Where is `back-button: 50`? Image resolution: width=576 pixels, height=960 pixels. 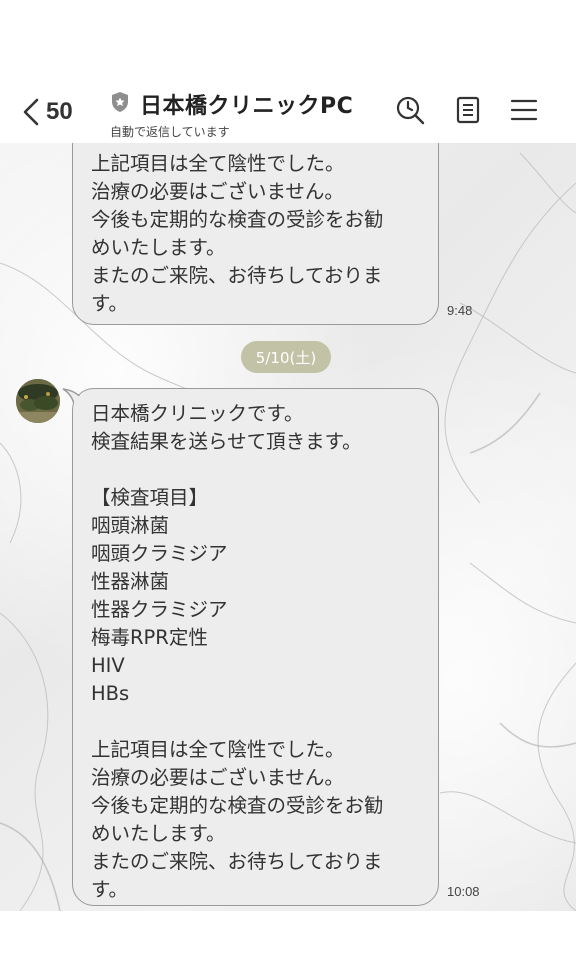 back-button: 50 is located at coordinates (47, 112).